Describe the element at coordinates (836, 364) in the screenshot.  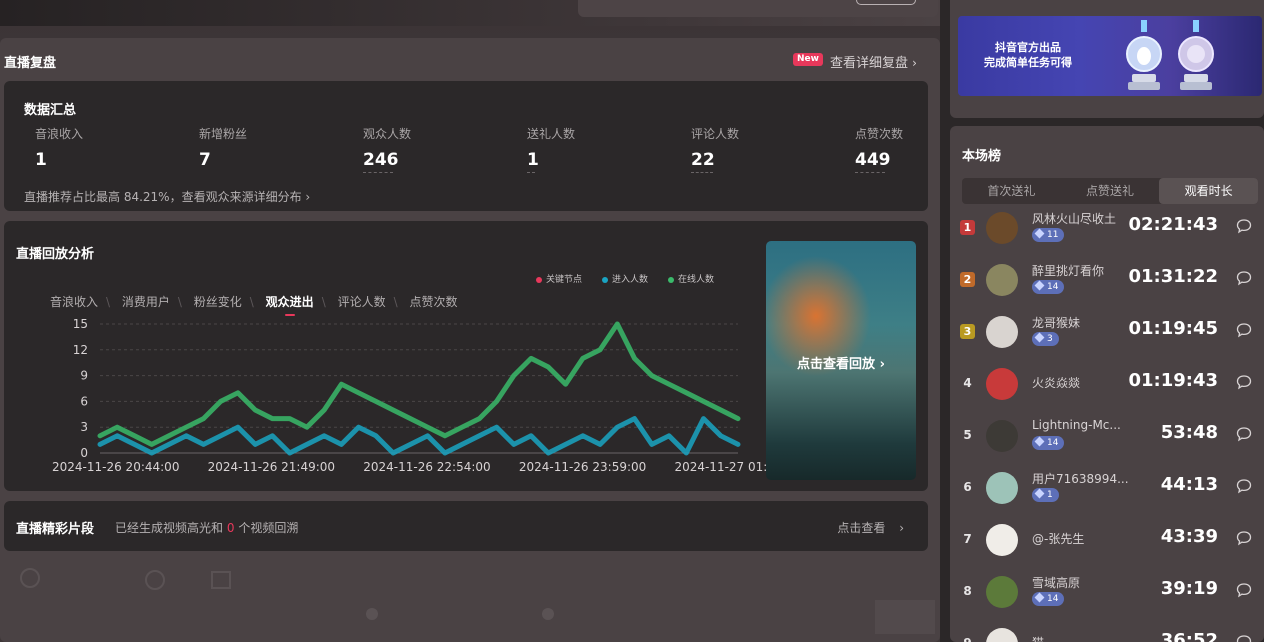
I see `view-replay-label: 点击查看回放` at that location.